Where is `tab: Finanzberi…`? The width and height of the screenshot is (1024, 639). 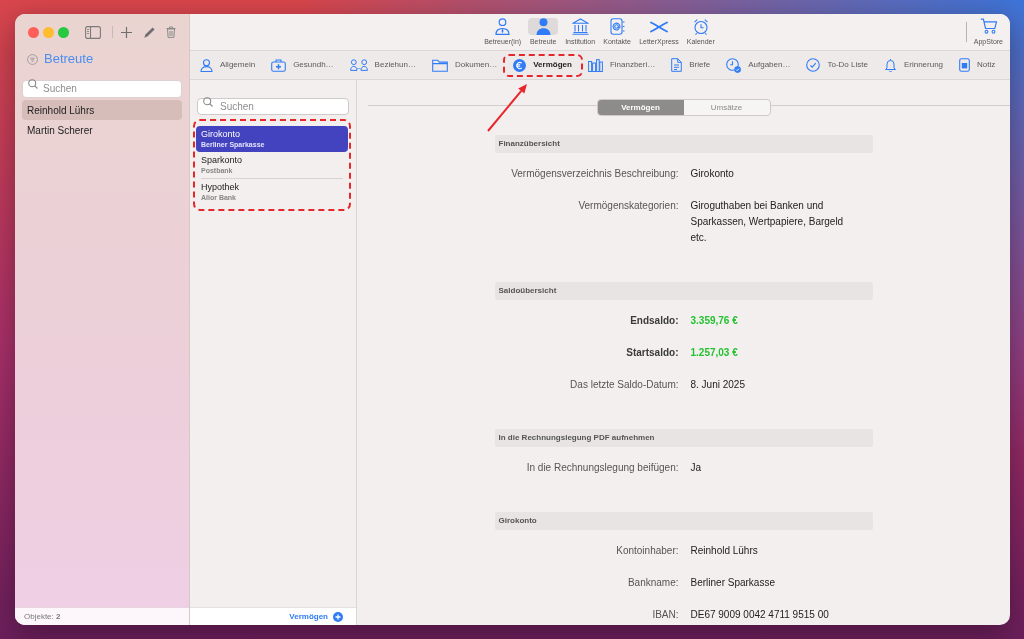 tab: Finanzberi… is located at coordinates (621, 65).